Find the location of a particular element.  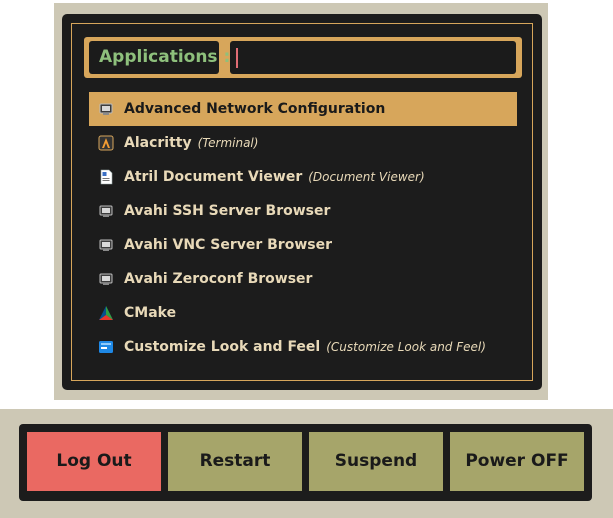

item-name: Avahi VNC Server Browser is located at coordinates (228, 245).